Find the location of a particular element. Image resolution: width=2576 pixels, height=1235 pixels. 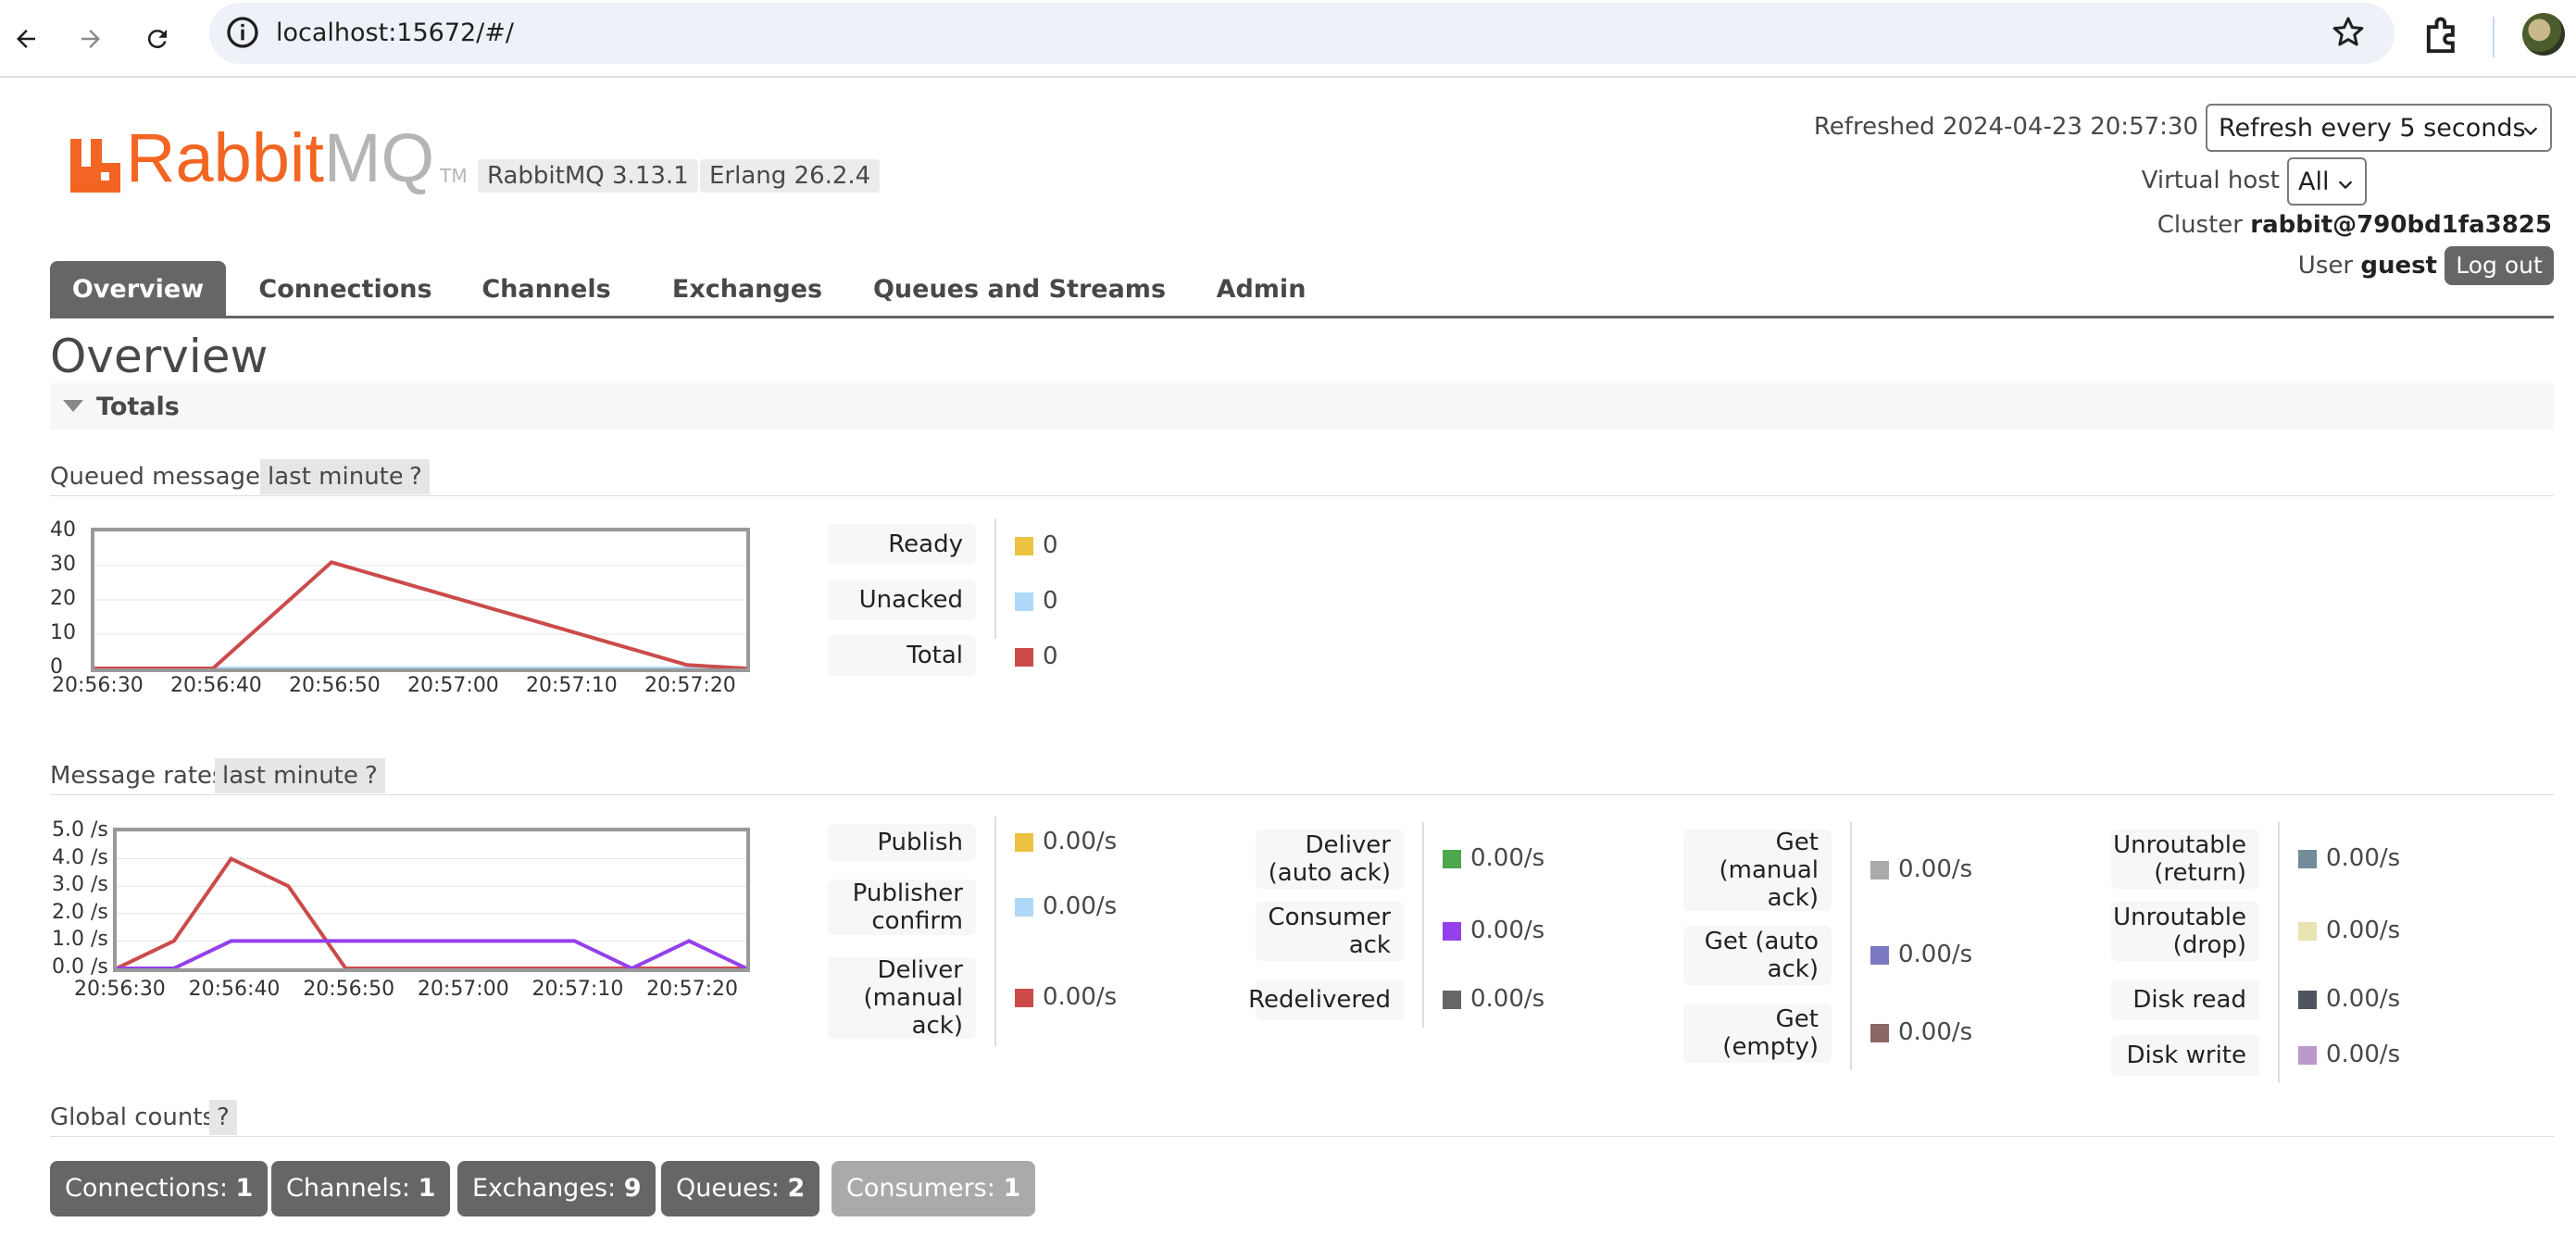

ready-value: 0 is located at coordinates (1050, 545).